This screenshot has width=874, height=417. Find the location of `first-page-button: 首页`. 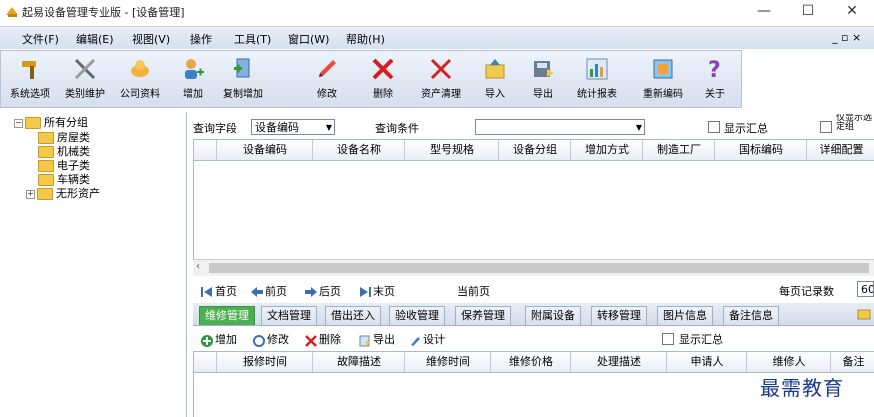

first-page-button: 首页 is located at coordinates (219, 291).